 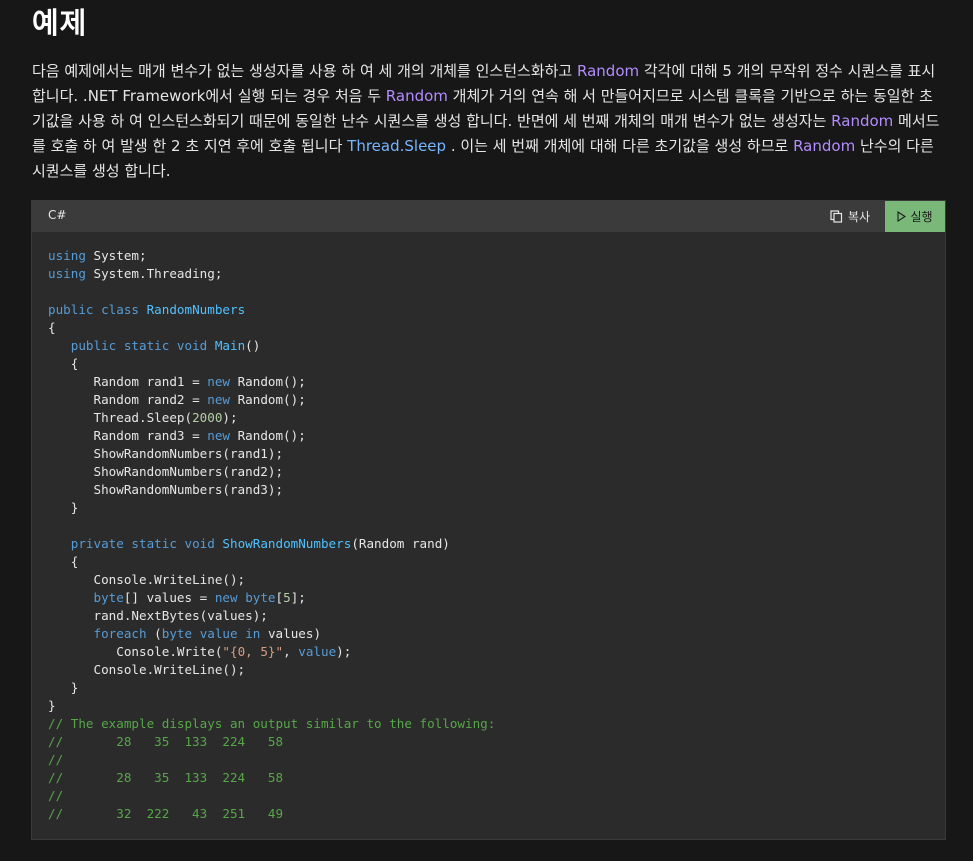 I want to click on code-token: Random rand3 =, so click(x=150, y=435).